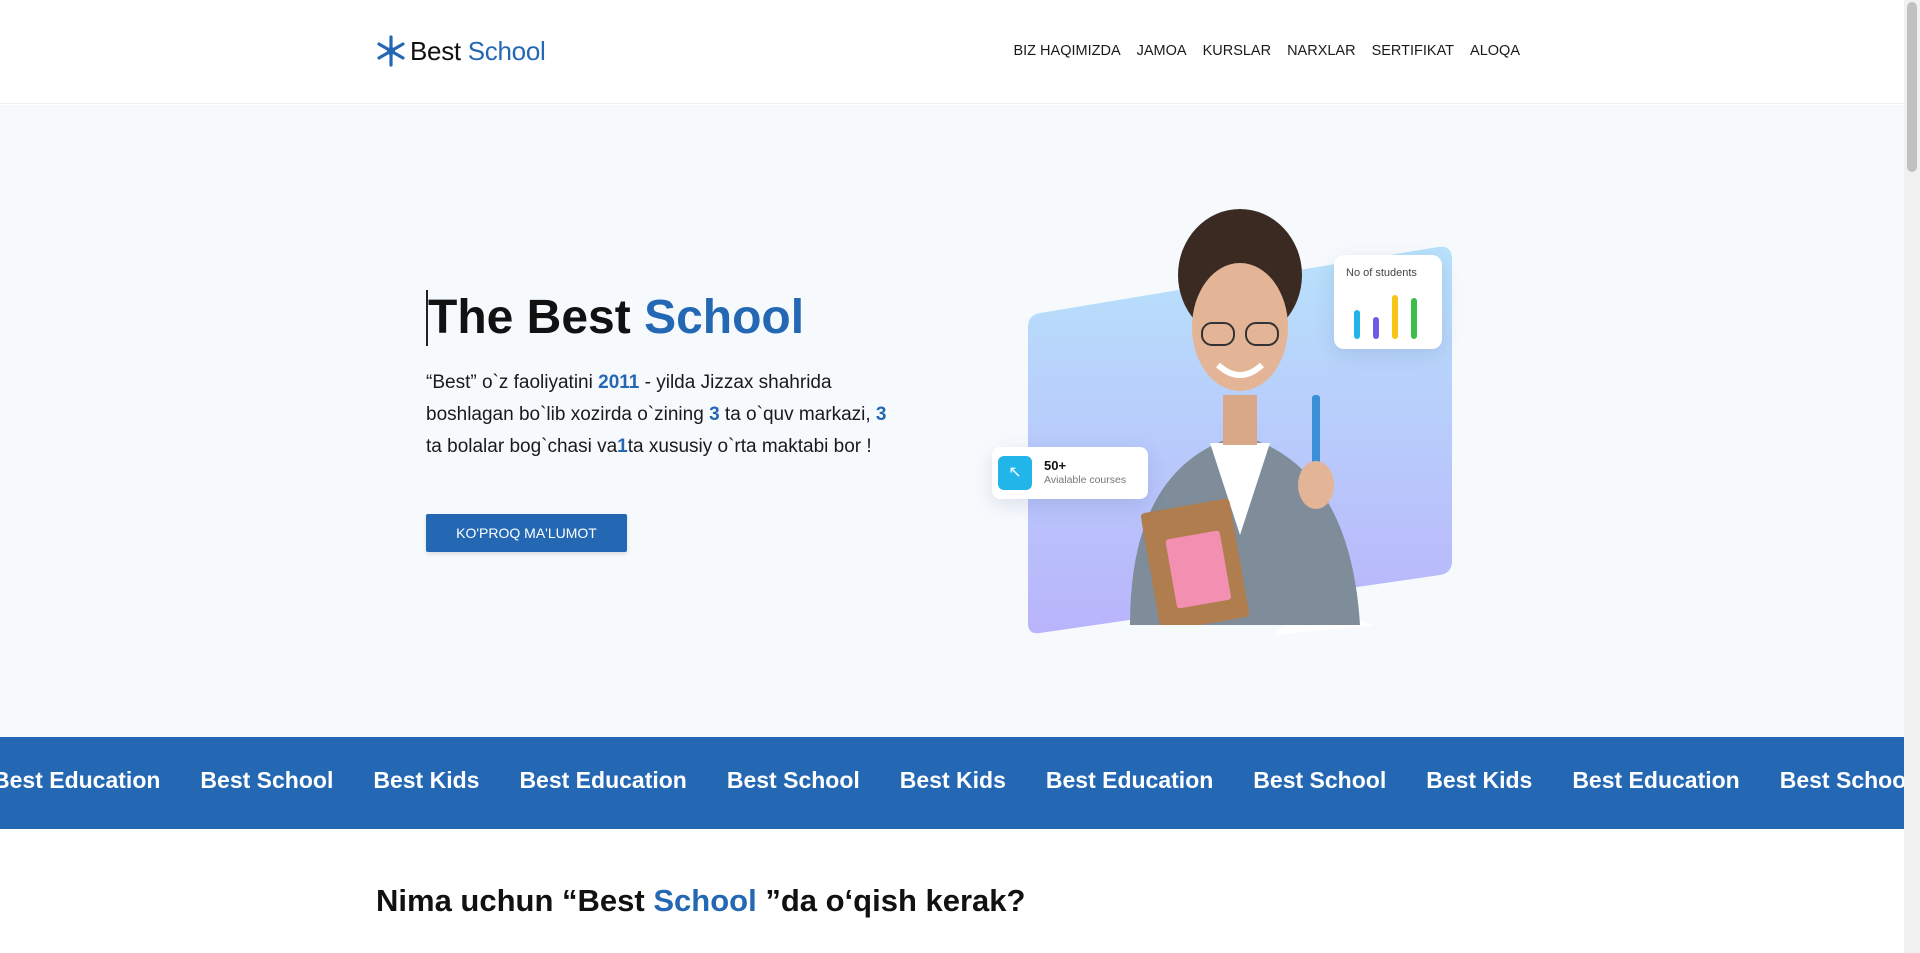 The width and height of the screenshot is (1920, 953). I want to click on courses-label: Avialable courses, so click(1085, 480).